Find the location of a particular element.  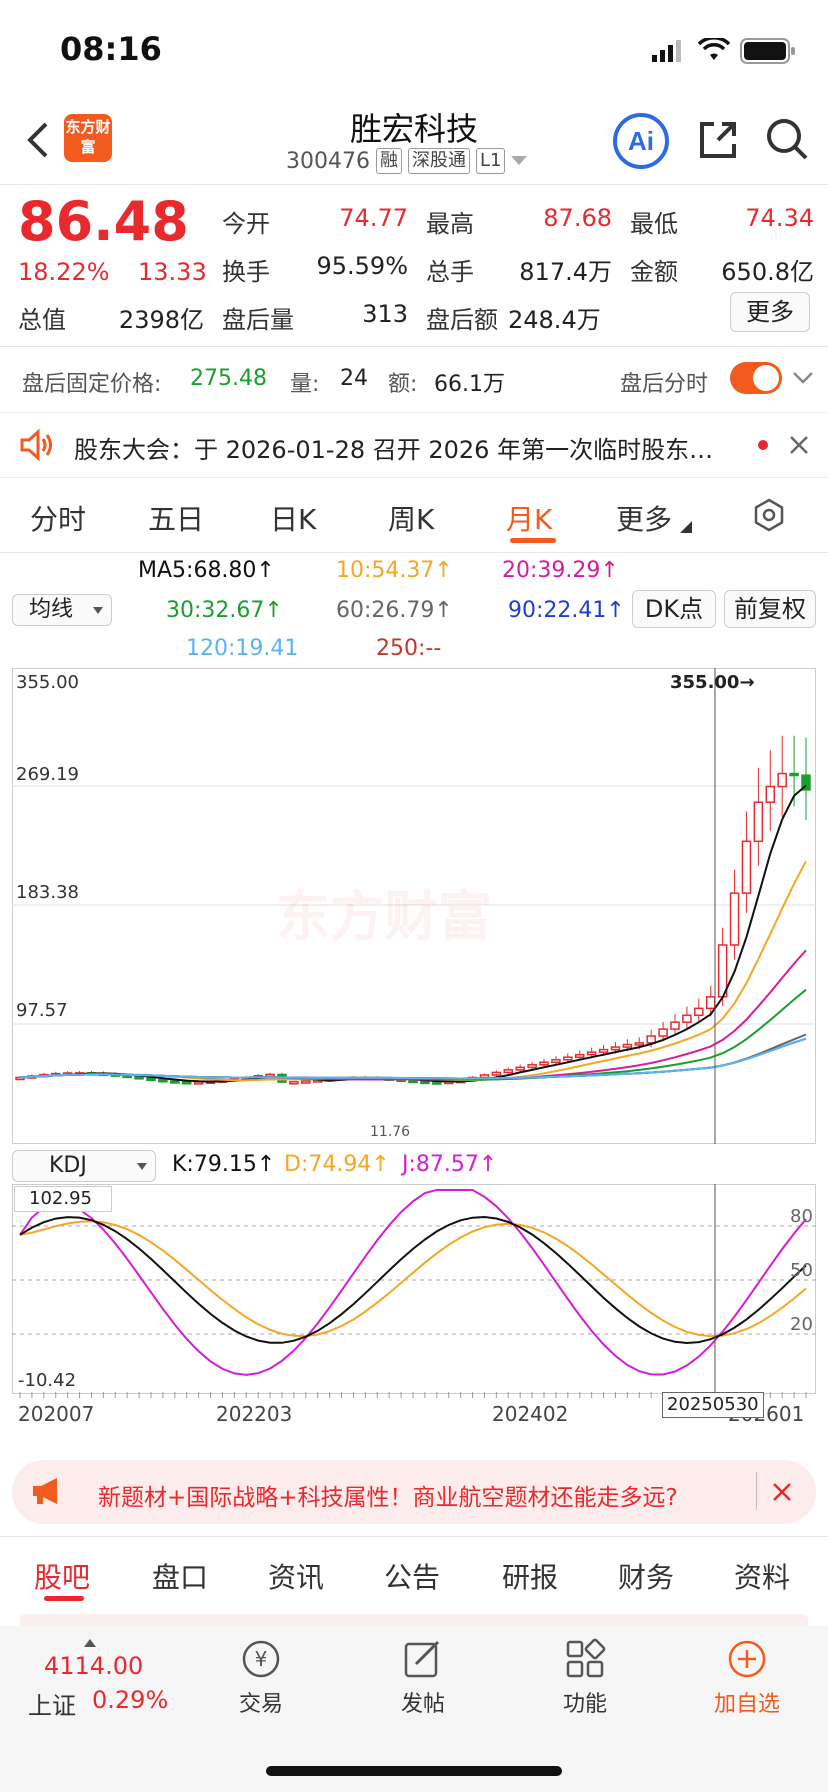

ma90-value: 90:22.41↑ is located at coordinates (566, 610).